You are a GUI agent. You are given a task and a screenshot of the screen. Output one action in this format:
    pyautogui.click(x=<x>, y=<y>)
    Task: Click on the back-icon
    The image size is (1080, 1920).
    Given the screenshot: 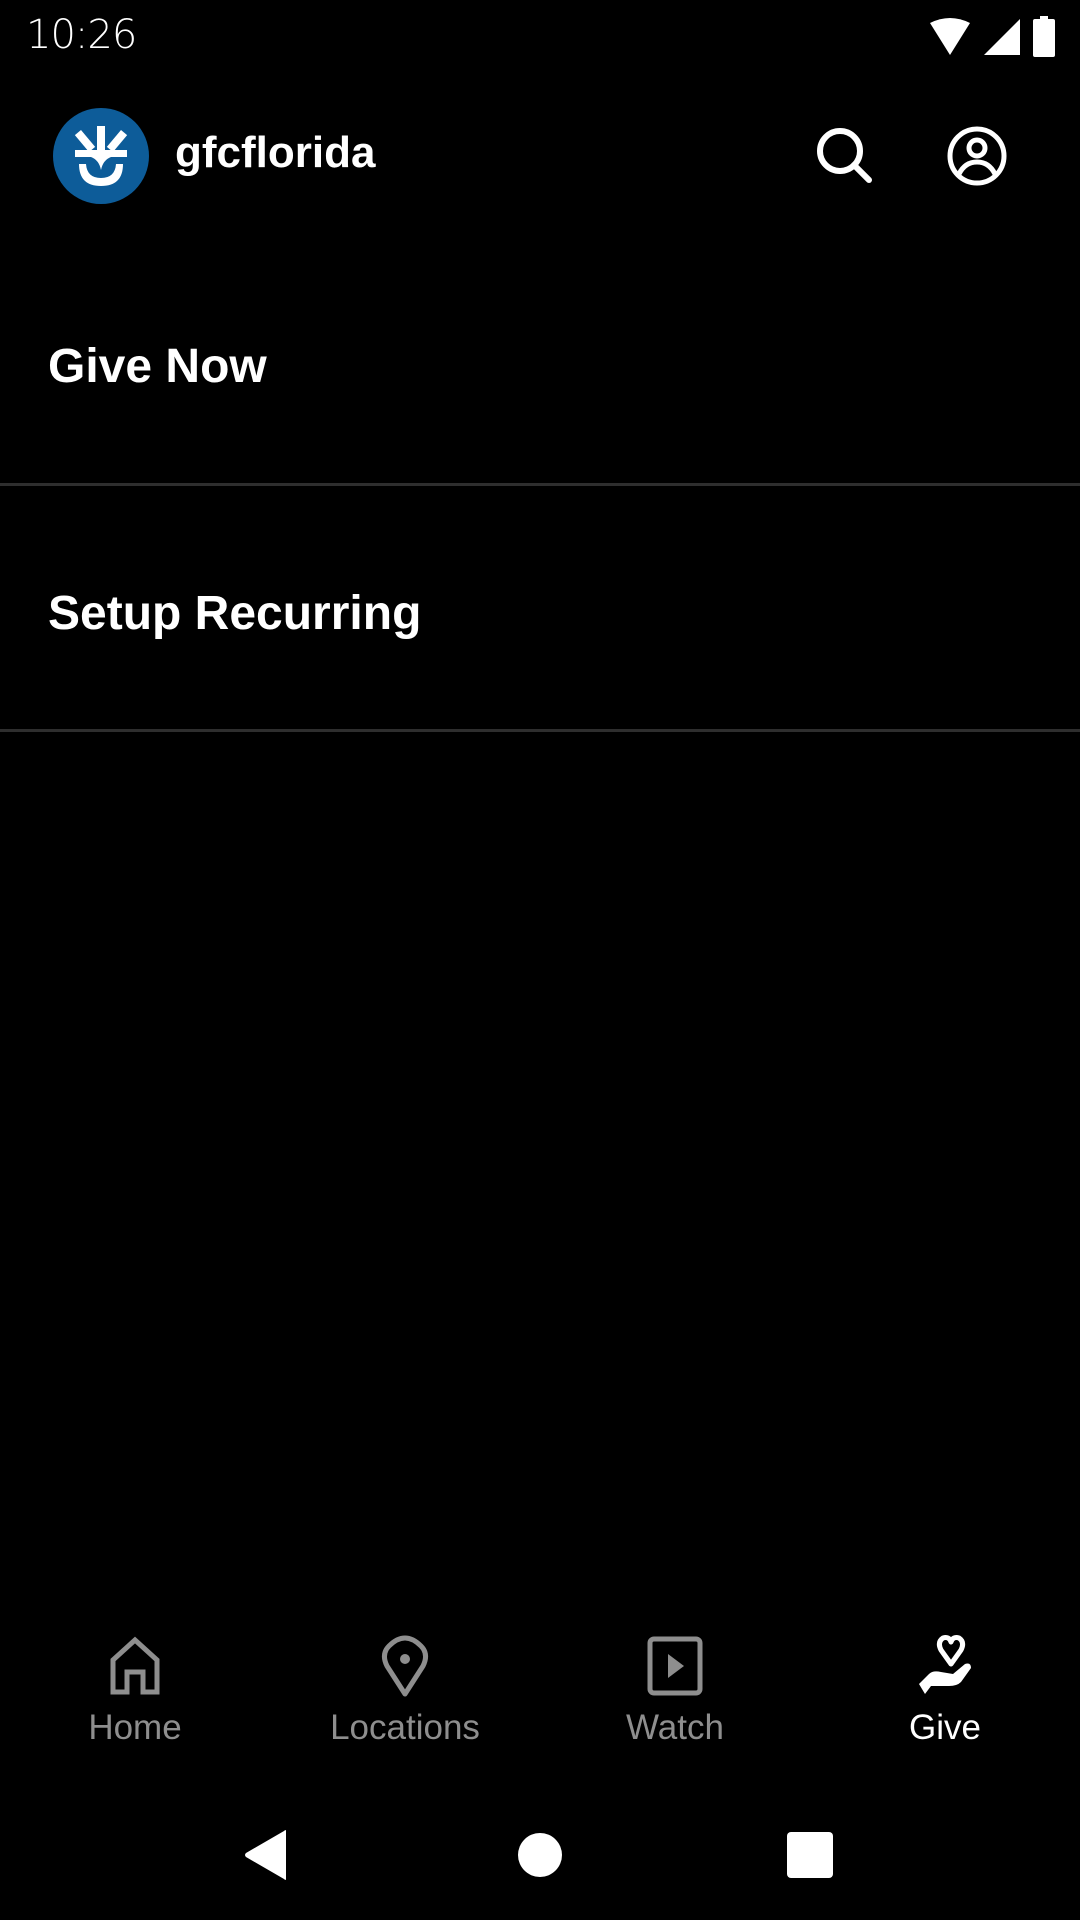 What is the action you would take?
    pyautogui.click(x=265, y=1855)
    